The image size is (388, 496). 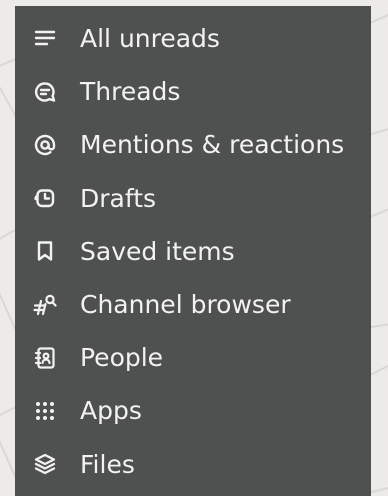 What do you see at coordinates (45, 251) in the screenshot?
I see `bookmark-icon` at bounding box center [45, 251].